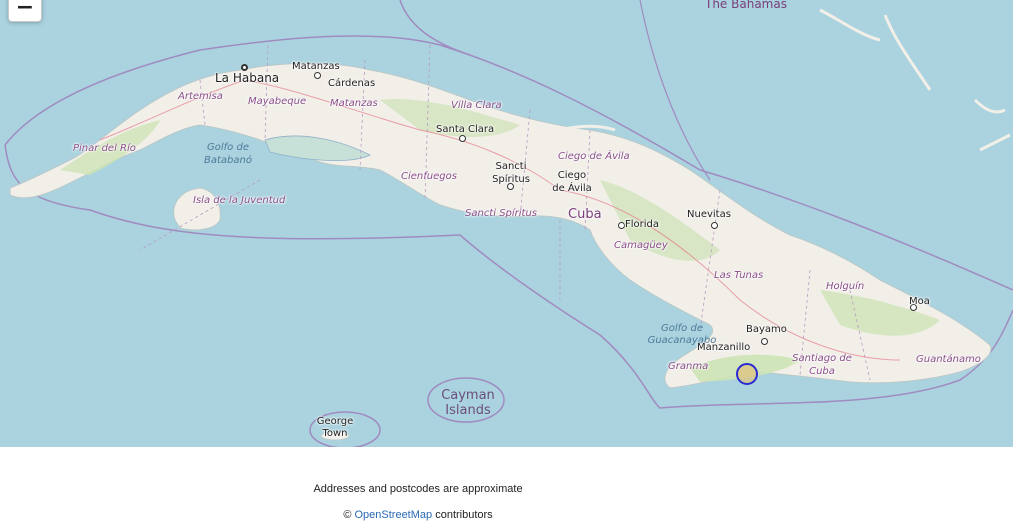 The height and width of the screenshot is (524, 1013). Describe the element at coordinates (724, 347) in the screenshot. I see `label-manzanillo: Manzanillo` at that location.